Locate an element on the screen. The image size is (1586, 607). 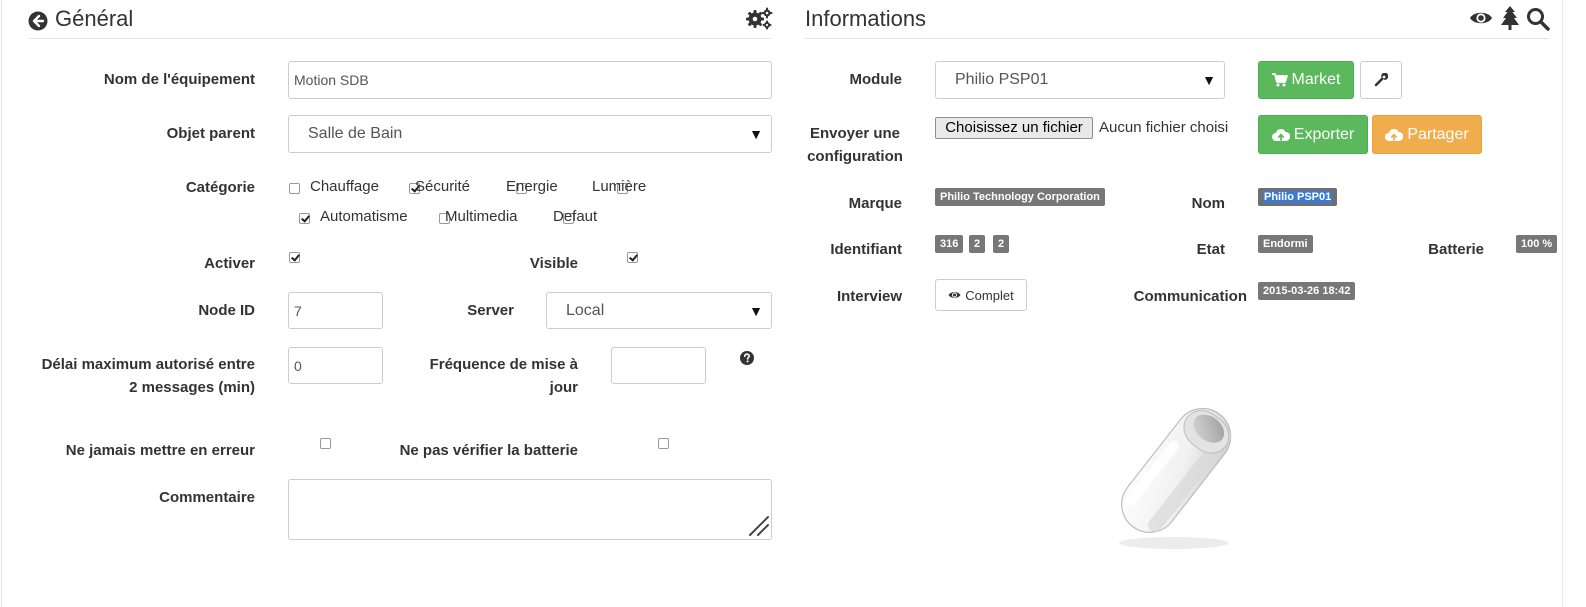
category-label-chauffage: Chauffage is located at coordinates (344, 186).